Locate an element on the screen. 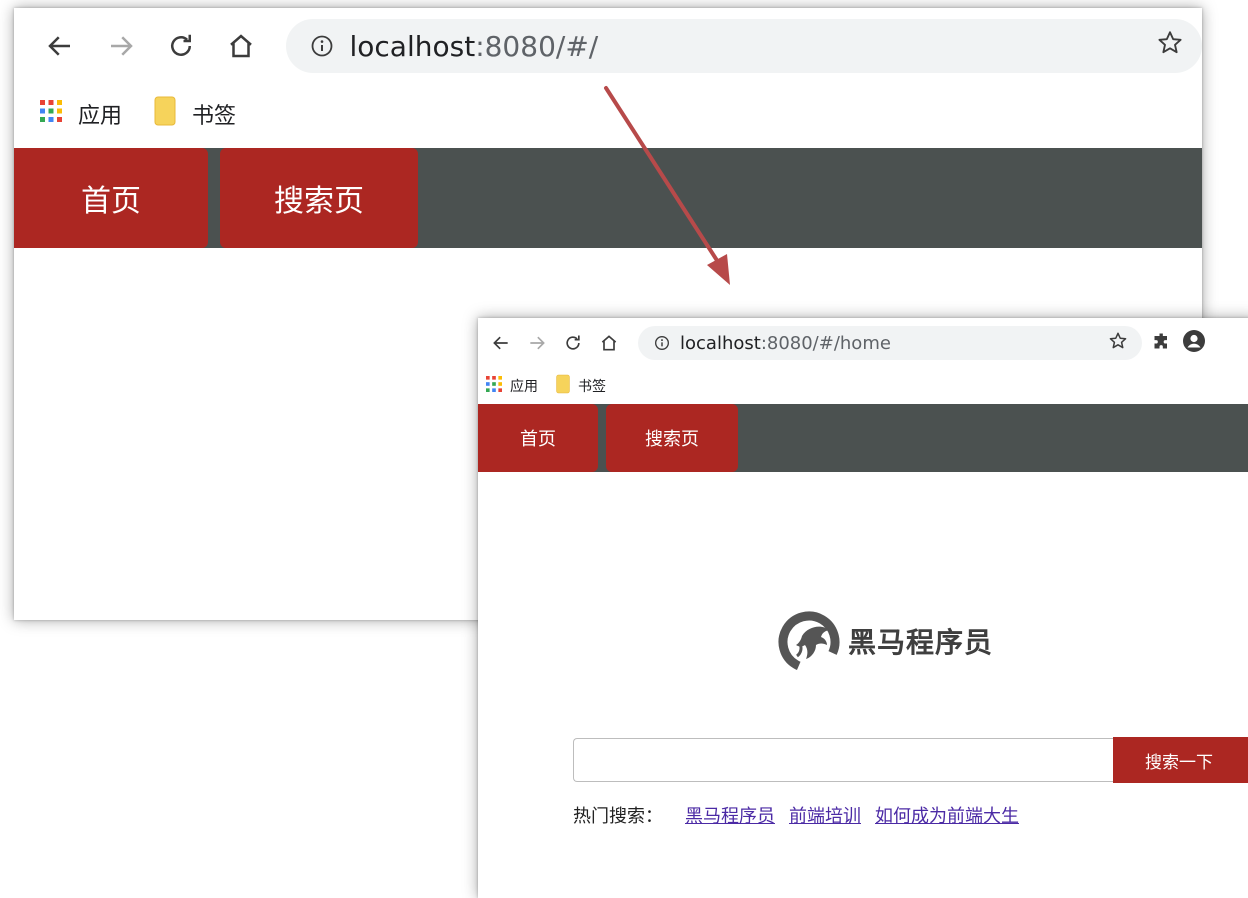 The width and height of the screenshot is (1248, 898). browser-toolbar: localhost:8080/#/home is located at coordinates (863, 343).